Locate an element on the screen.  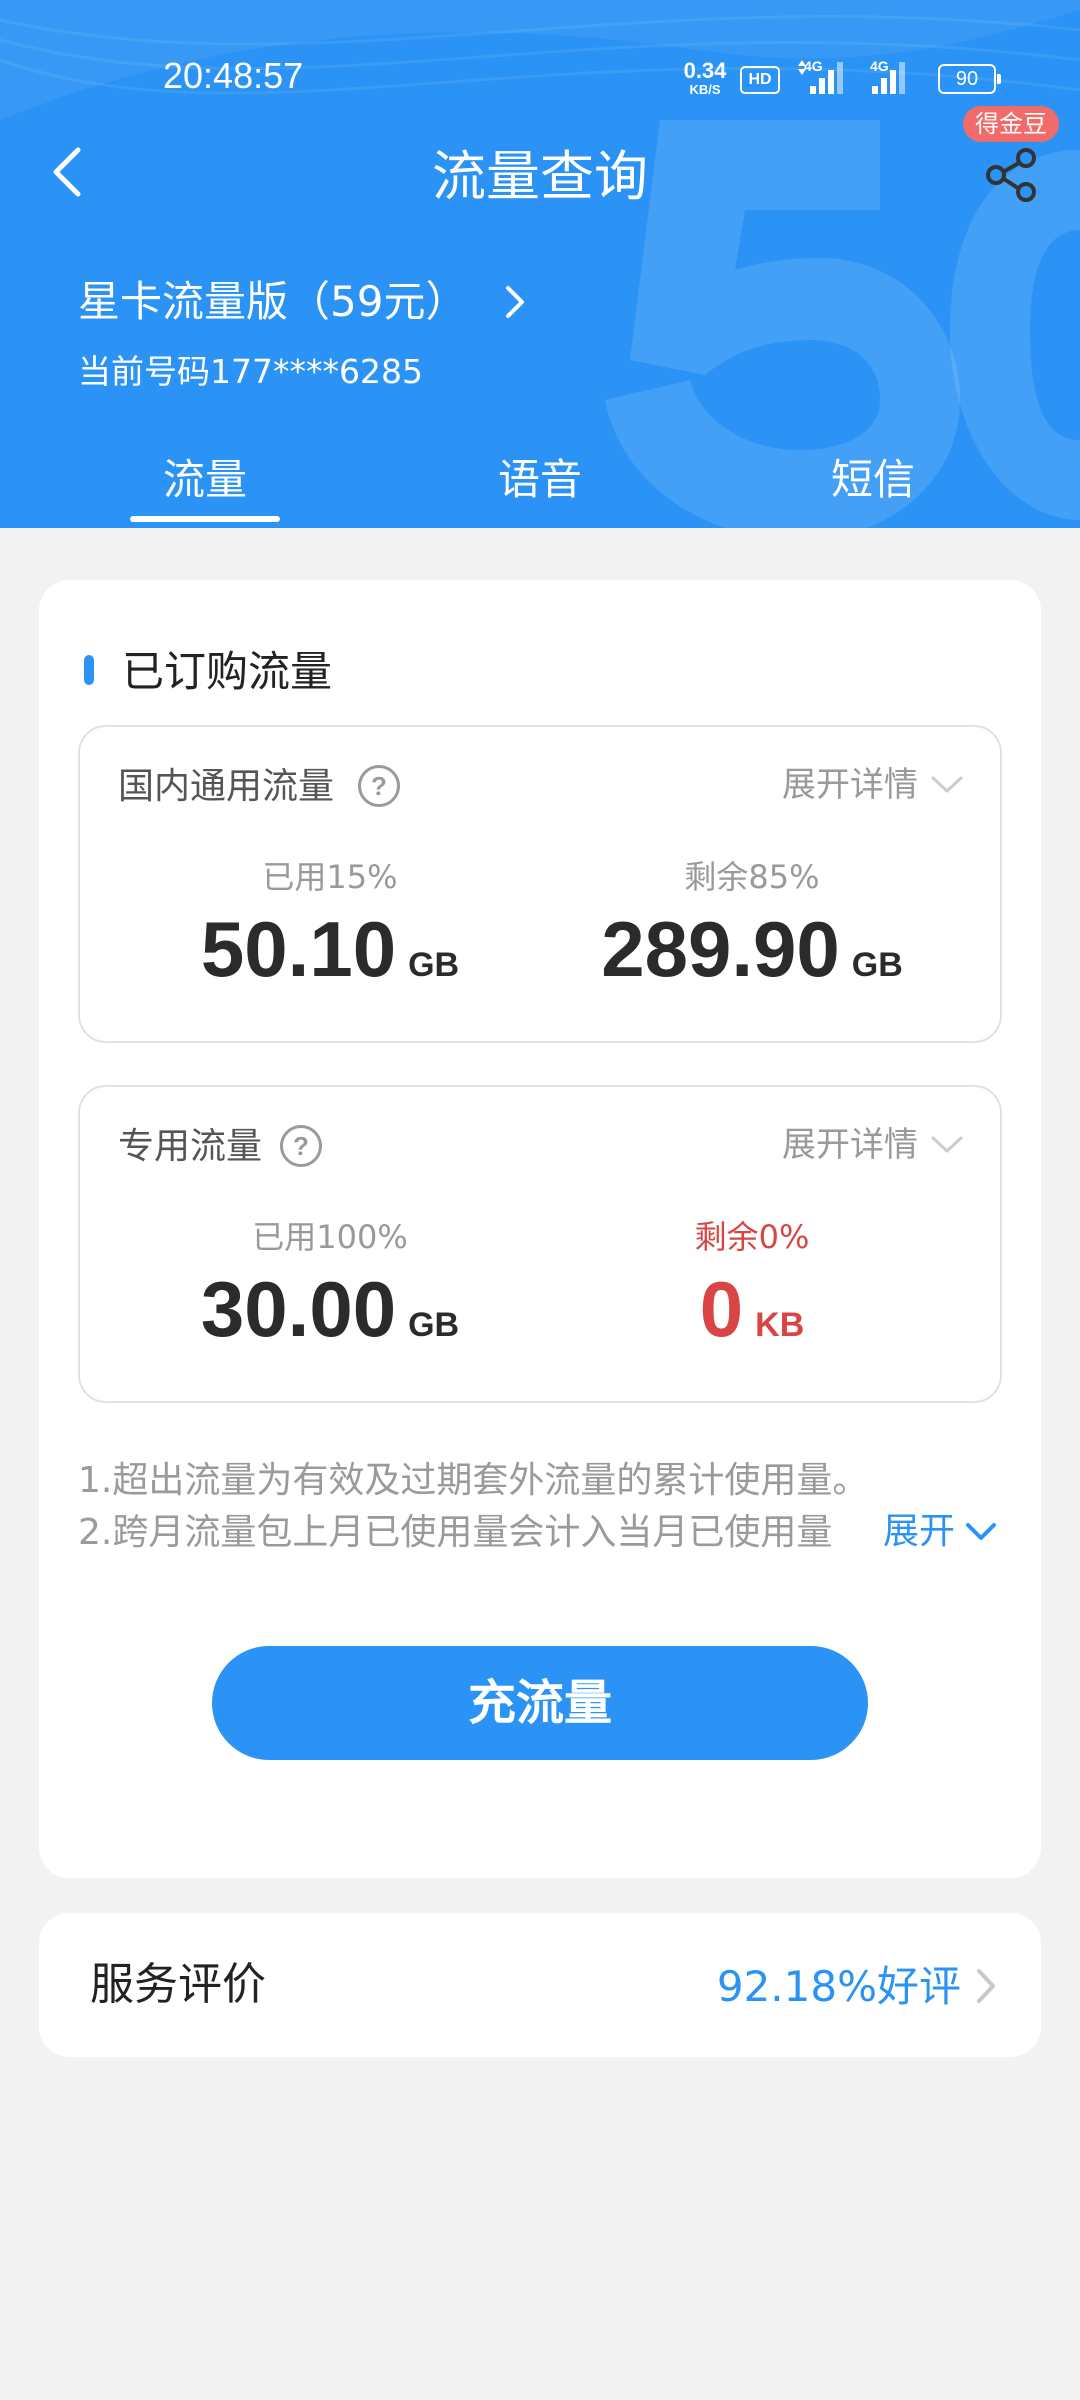
used-amount: 30.00 is located at coordinates (298, 1309).